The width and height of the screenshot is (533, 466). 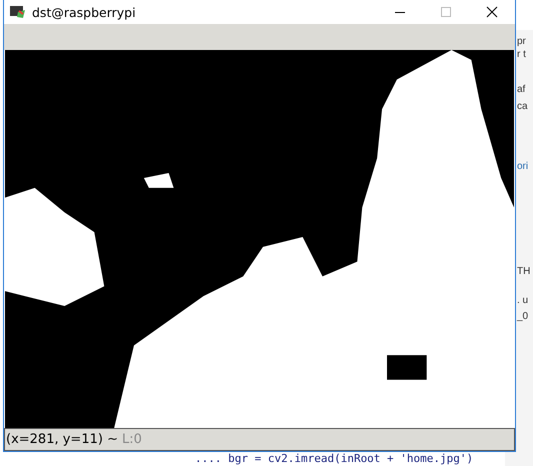 What do you see at coordinates (446, 12) in the screenshot?
I see `maximize-icon` at bounding box center [446, 12].